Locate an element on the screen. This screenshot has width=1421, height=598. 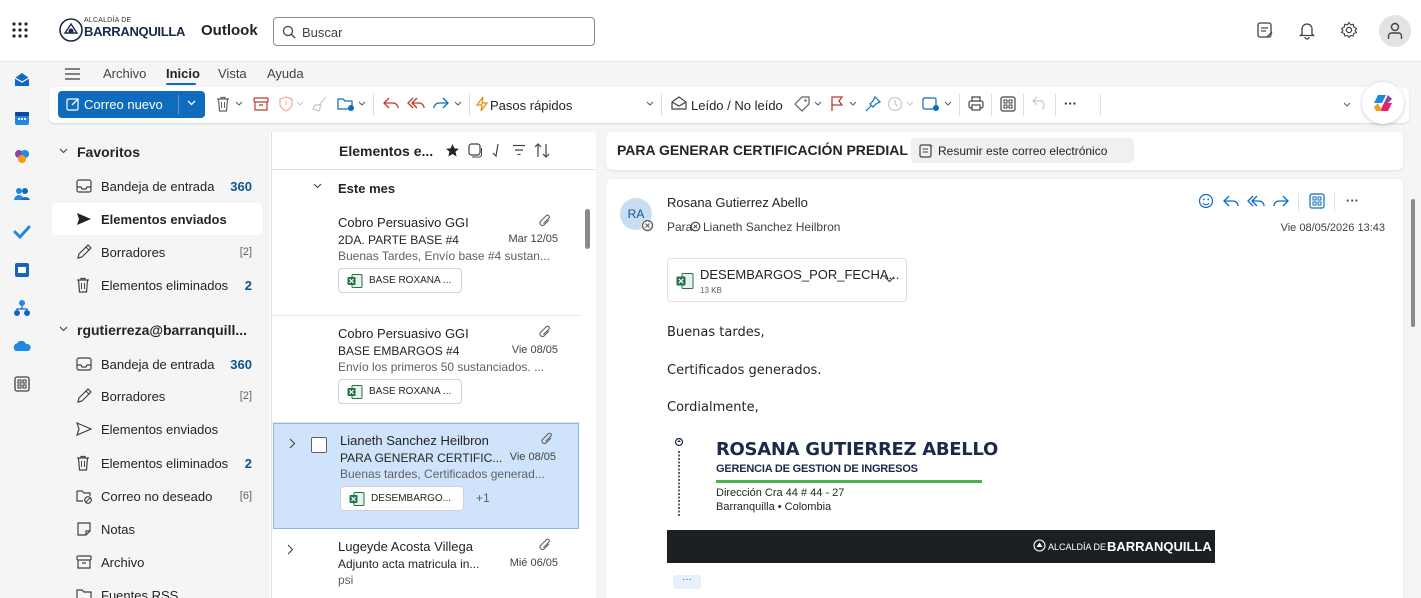
org-app-icon is located at coordinates (22, 308).